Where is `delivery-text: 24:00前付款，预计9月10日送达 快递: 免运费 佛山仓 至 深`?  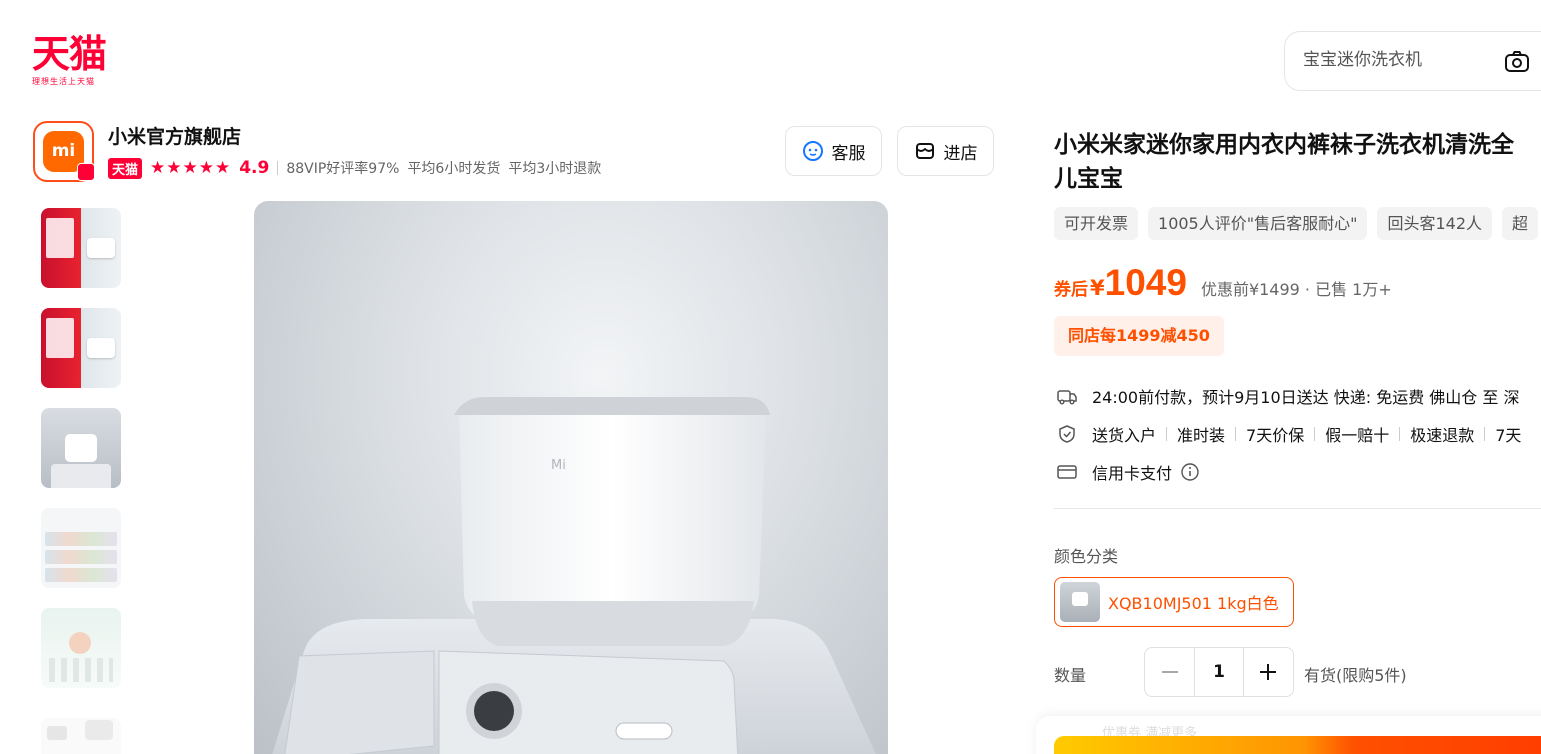
delivery-text: 24:00前付款，预计9月10日送达 快递: 免运费 佛山仓 至 深 is located at coordinates (1305, 396).